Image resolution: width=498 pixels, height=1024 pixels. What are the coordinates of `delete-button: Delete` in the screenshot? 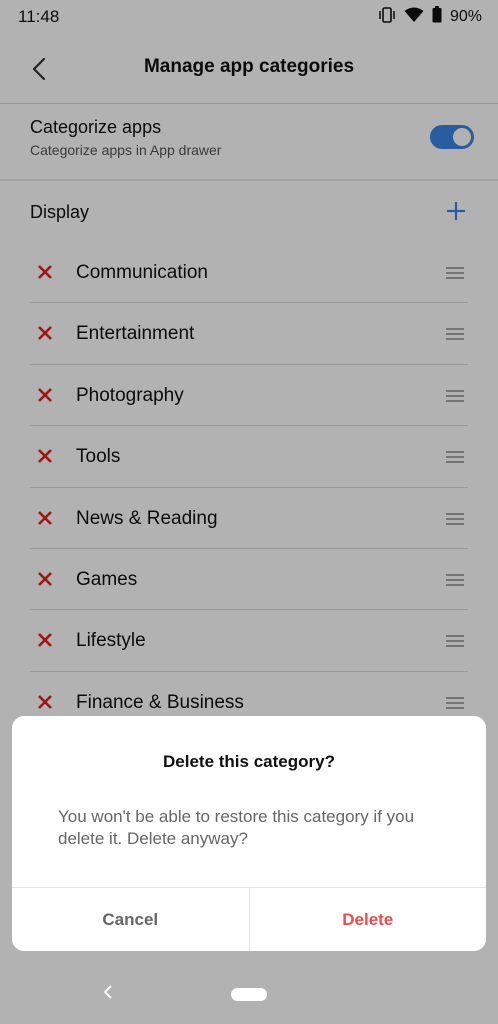 It's located at (368, 919).